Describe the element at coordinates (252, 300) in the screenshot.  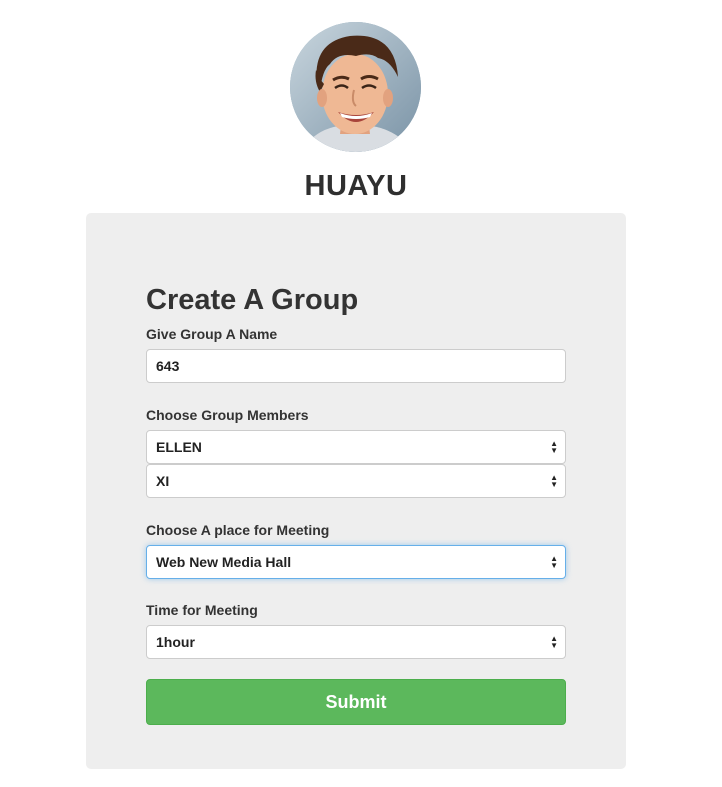
I see `form-title: Create A Group` at that location.